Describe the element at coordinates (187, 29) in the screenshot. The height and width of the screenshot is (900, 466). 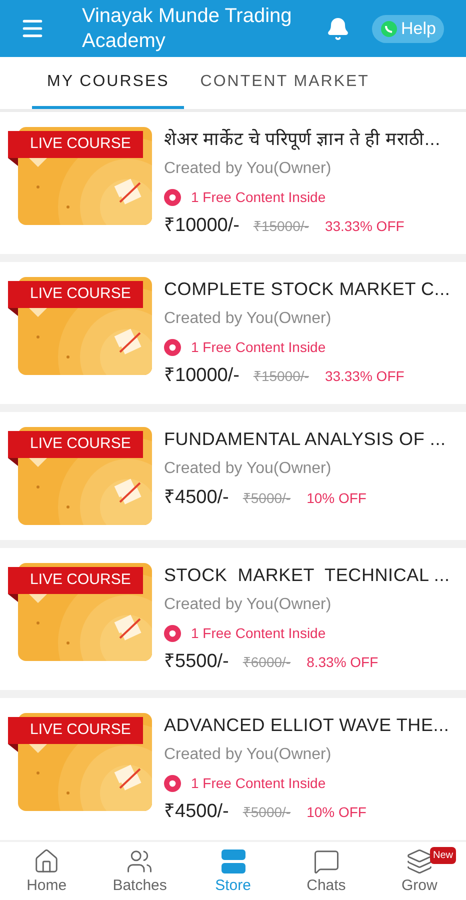
I see `app-title: Vinayak Munde Trading Academy` at that location.